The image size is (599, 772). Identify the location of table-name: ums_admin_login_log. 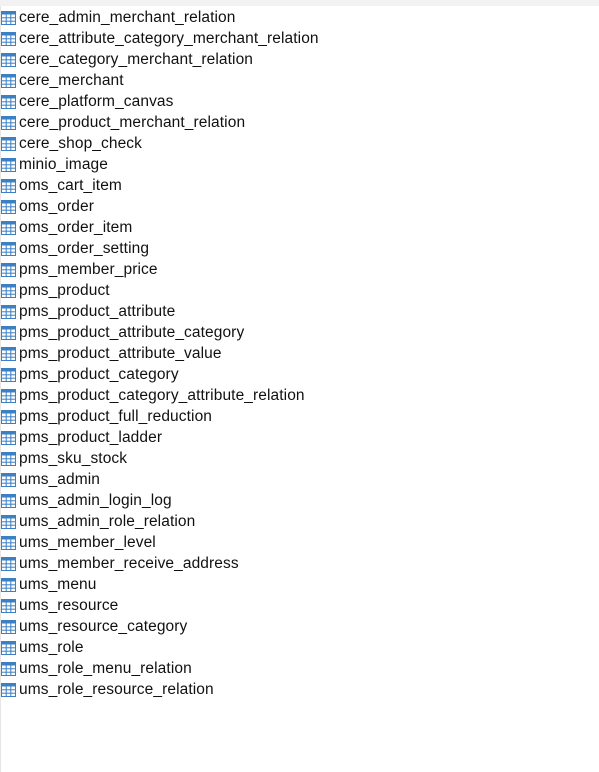
(95, 500).